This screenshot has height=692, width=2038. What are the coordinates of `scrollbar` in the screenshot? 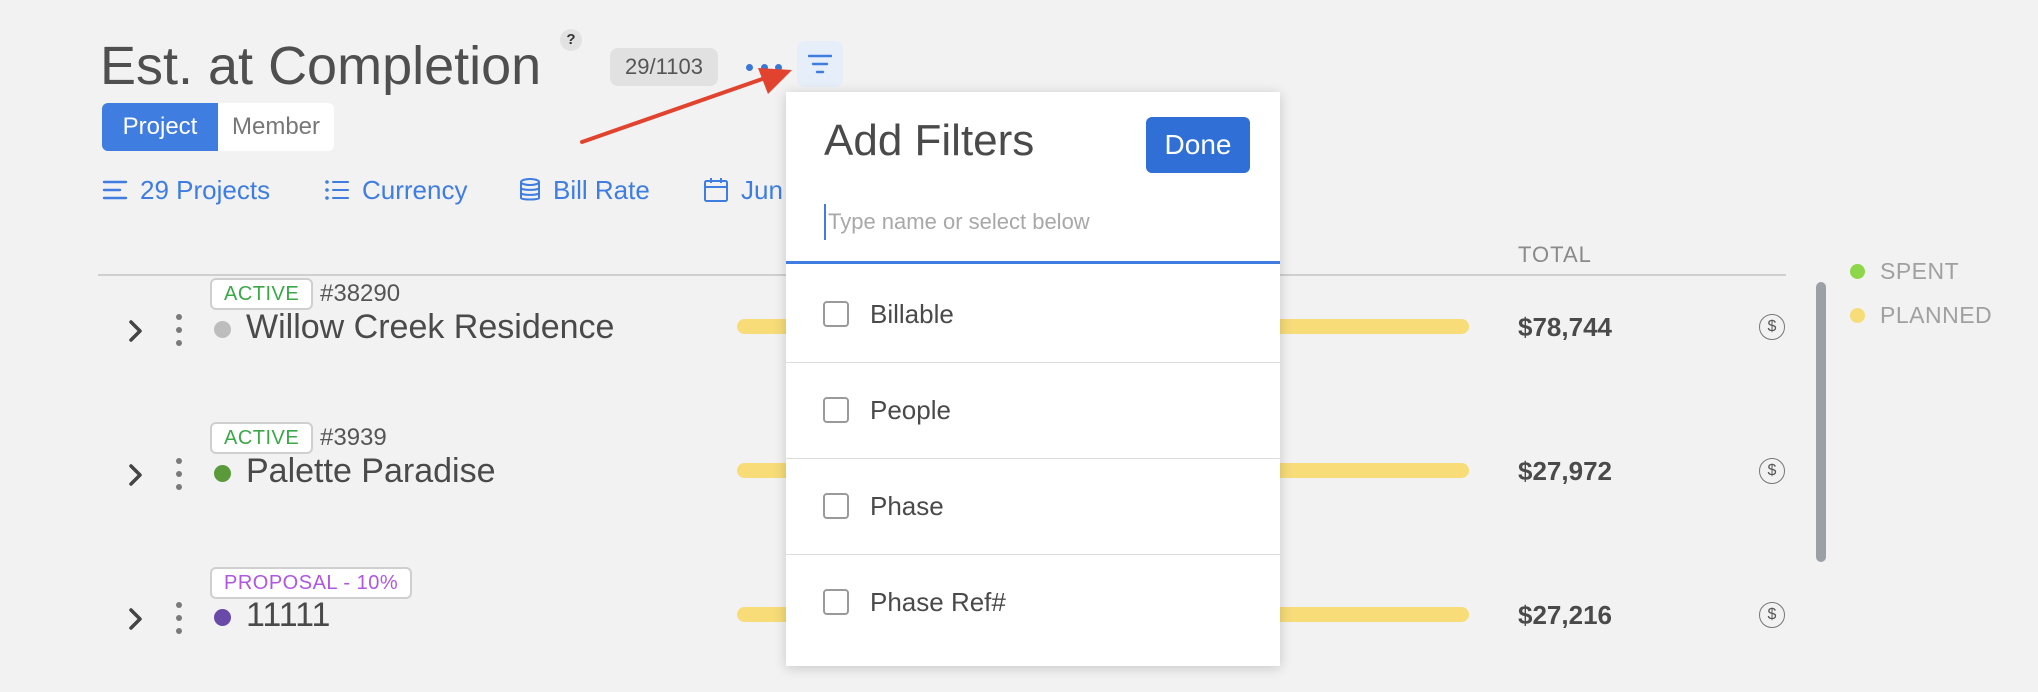 It's located at (1821, 422).